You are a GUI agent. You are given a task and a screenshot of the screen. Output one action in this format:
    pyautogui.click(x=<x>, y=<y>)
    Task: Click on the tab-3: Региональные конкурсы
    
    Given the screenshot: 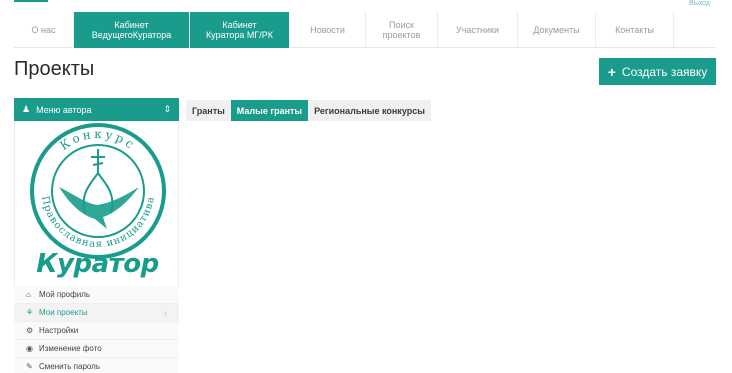 What is the action you would take?
    pyautogui.click(x=369, y=110)
    